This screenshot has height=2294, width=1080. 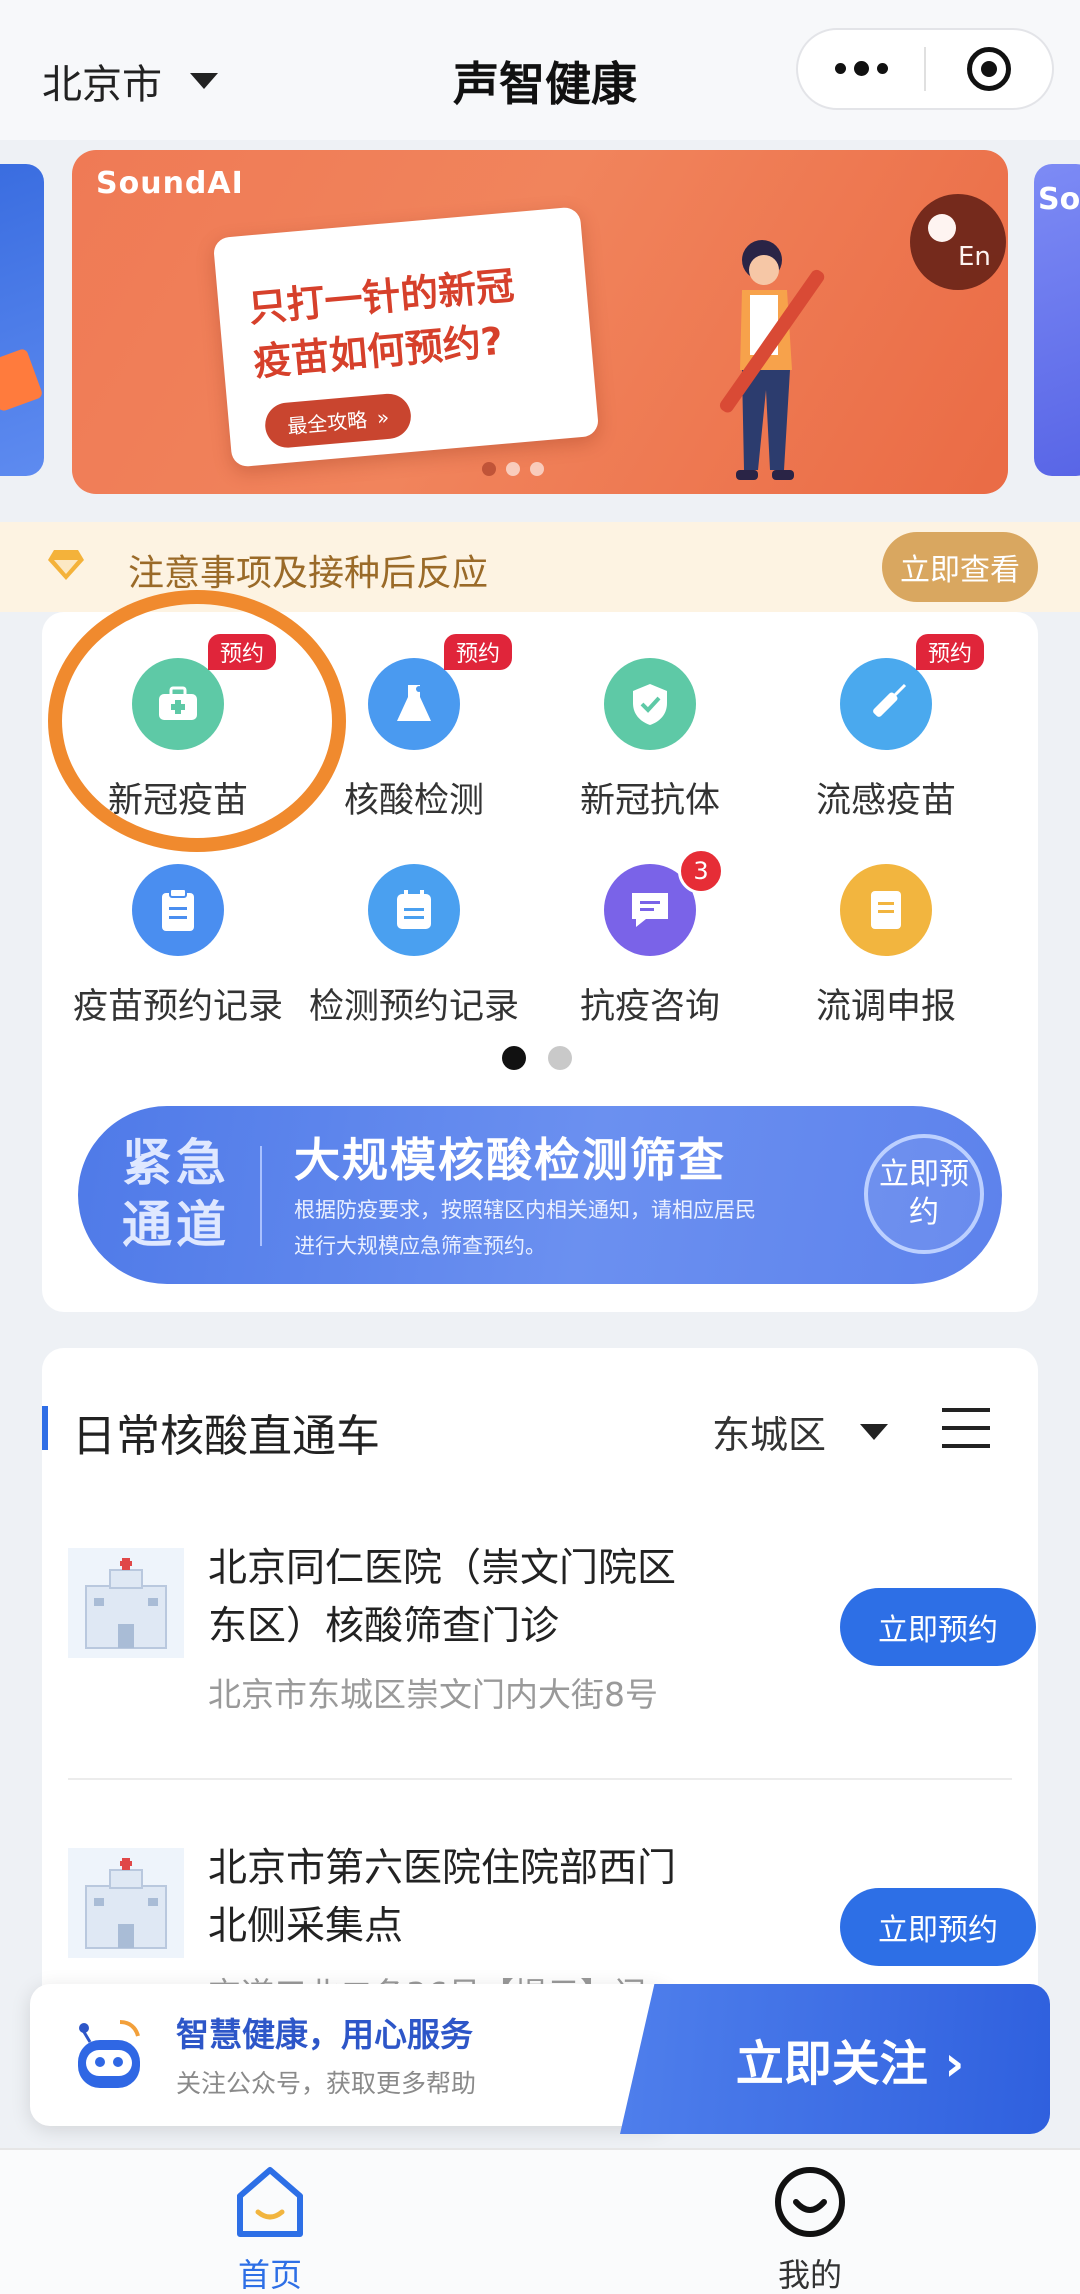 What do you see at coordinates (177, 1007) in the screenshot?
I see `service-label: 疫苗预约记录` at bounding box center [177, 1007].